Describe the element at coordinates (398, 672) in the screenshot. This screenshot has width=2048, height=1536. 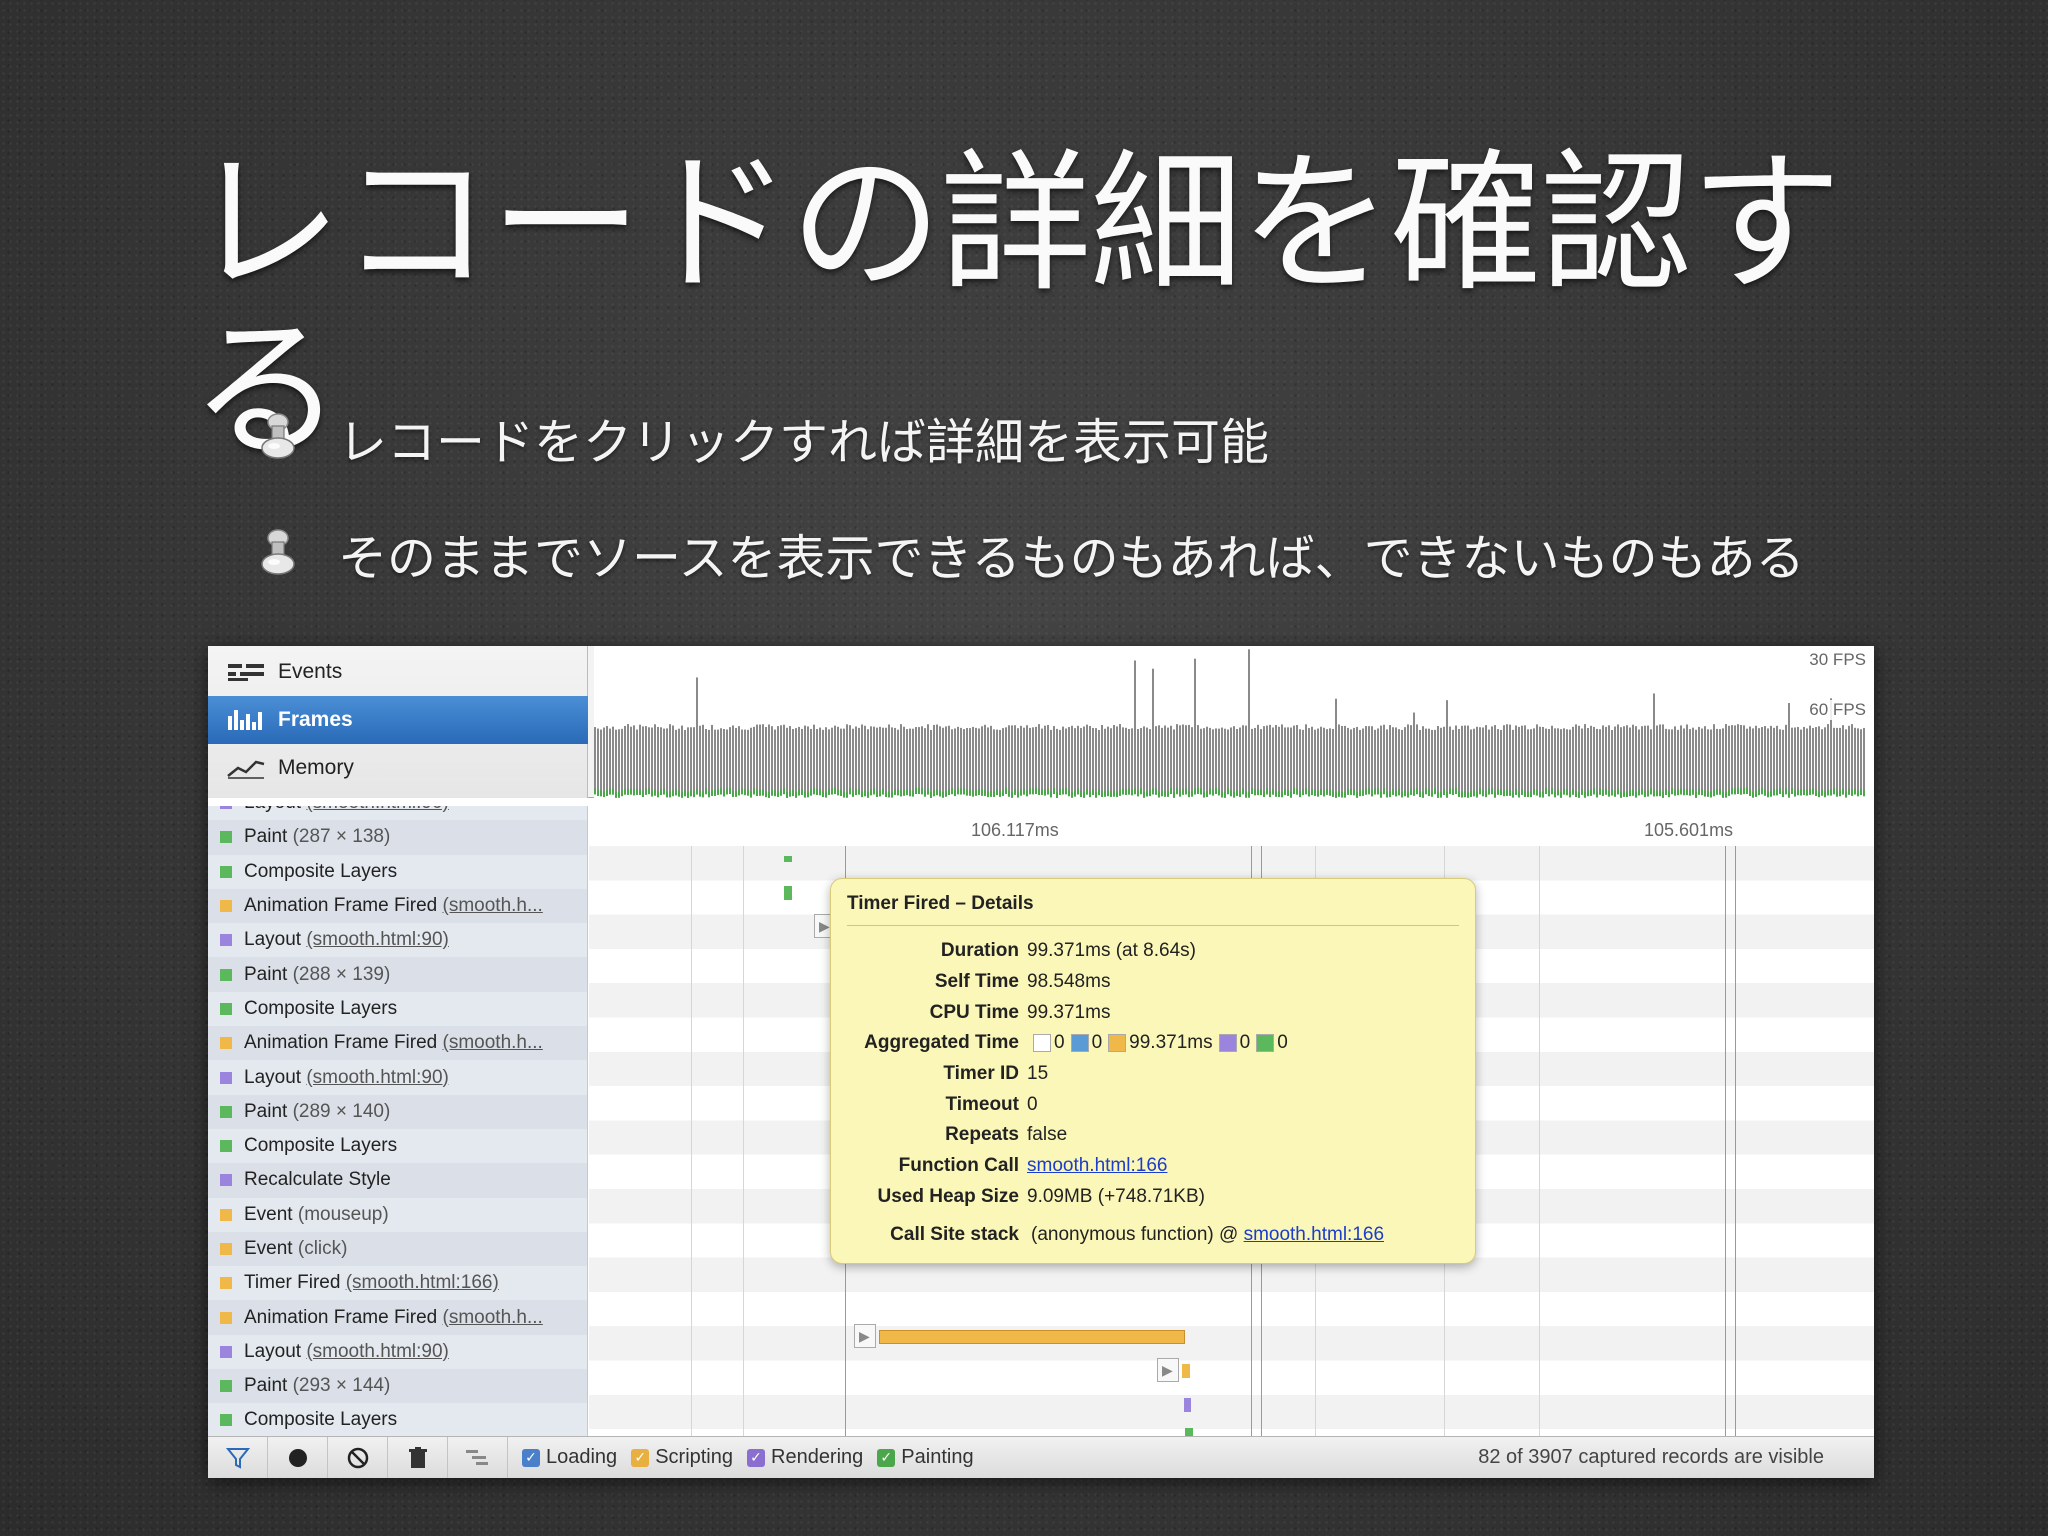
I see `tab-events: Events` at that location.